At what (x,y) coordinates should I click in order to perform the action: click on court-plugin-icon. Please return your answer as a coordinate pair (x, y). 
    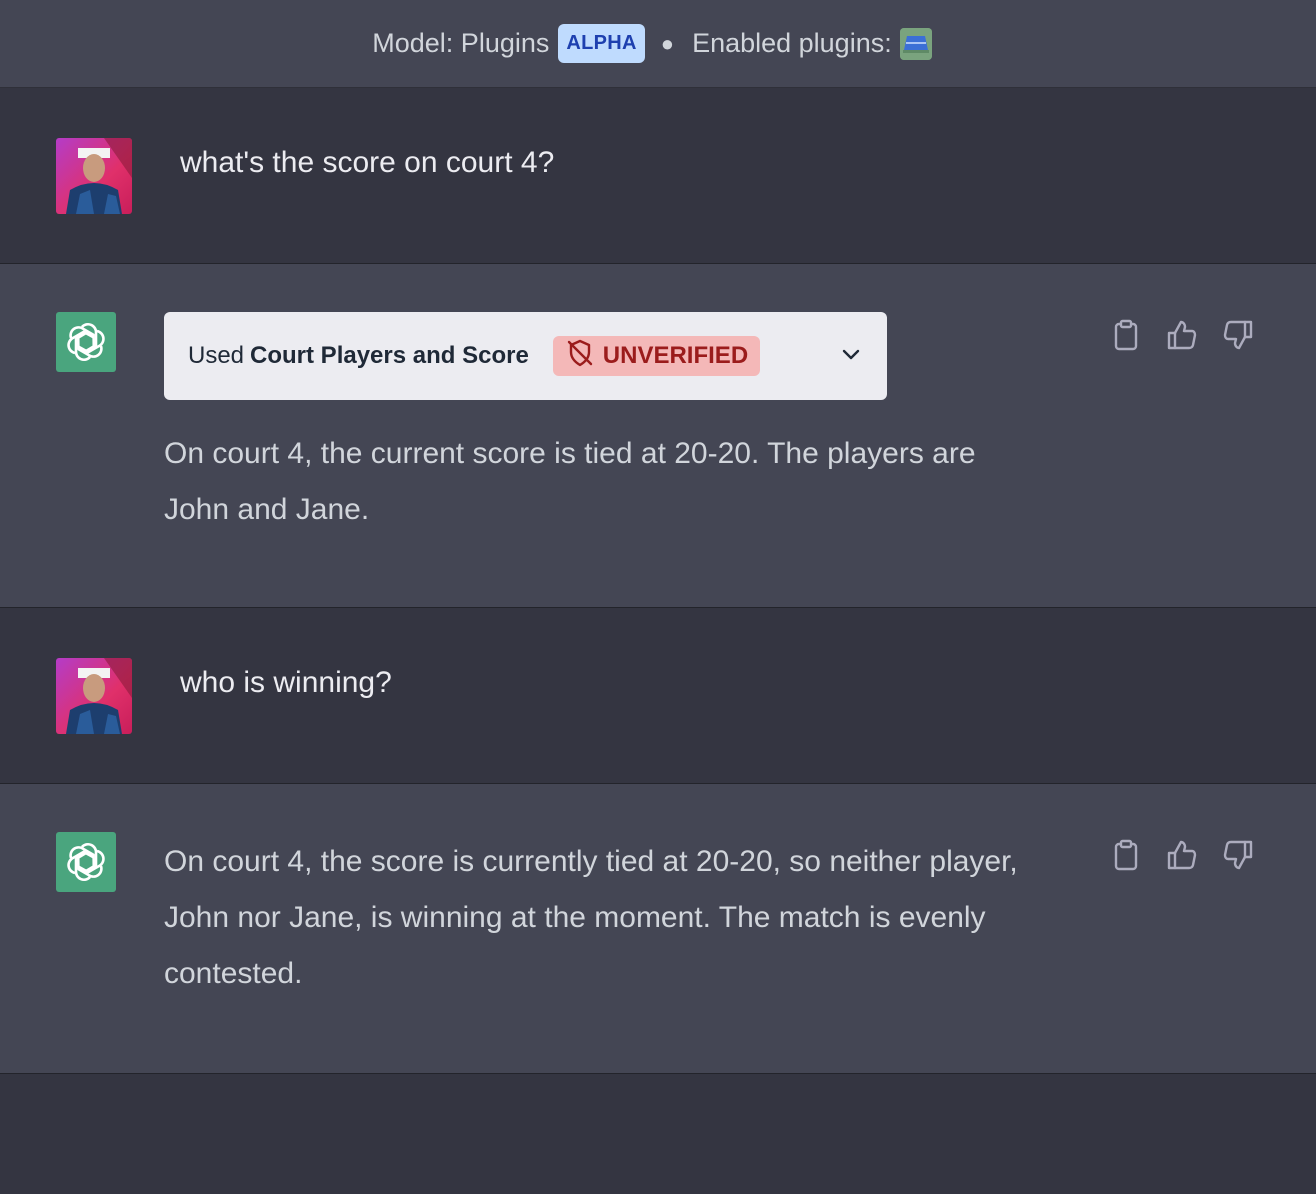
    Looking at the image, I should click on (915, 43).